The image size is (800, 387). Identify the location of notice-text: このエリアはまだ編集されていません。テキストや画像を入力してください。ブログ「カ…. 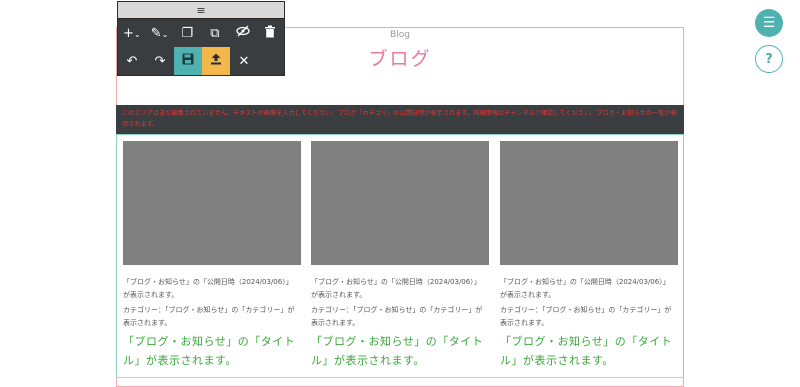
(399, 119).